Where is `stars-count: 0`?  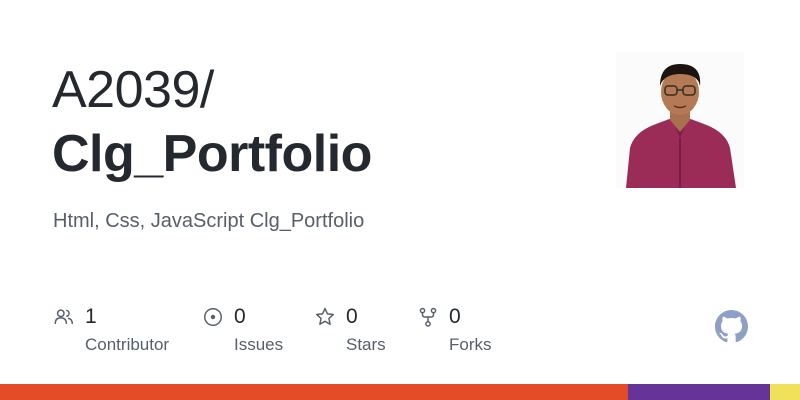
stars-count: 0 is located at coordinates (352, 316).